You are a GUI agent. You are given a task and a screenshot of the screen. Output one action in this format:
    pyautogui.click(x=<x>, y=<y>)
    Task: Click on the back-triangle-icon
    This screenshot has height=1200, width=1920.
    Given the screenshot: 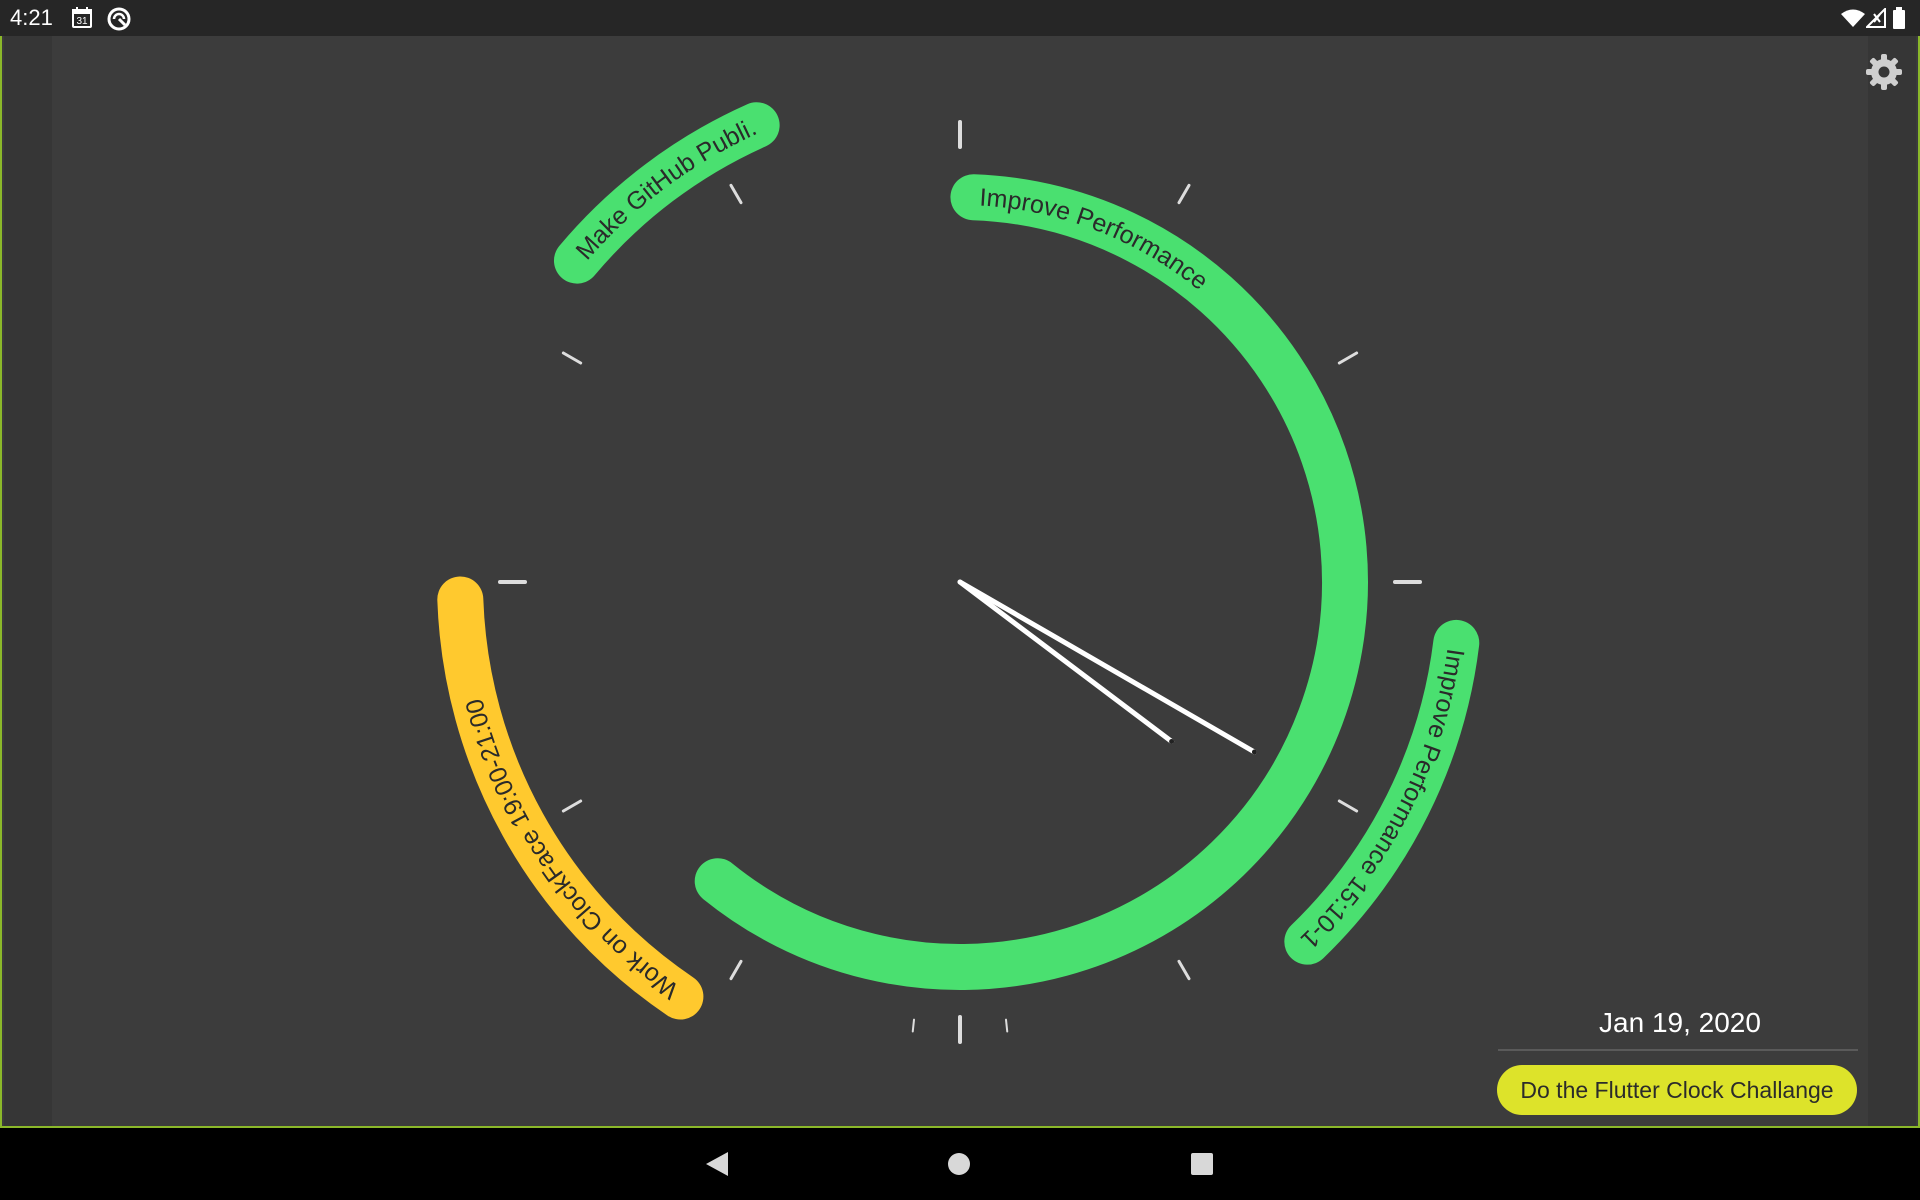 What is the action you would take?
    pyautogui.click(x=717, y=1164)
    